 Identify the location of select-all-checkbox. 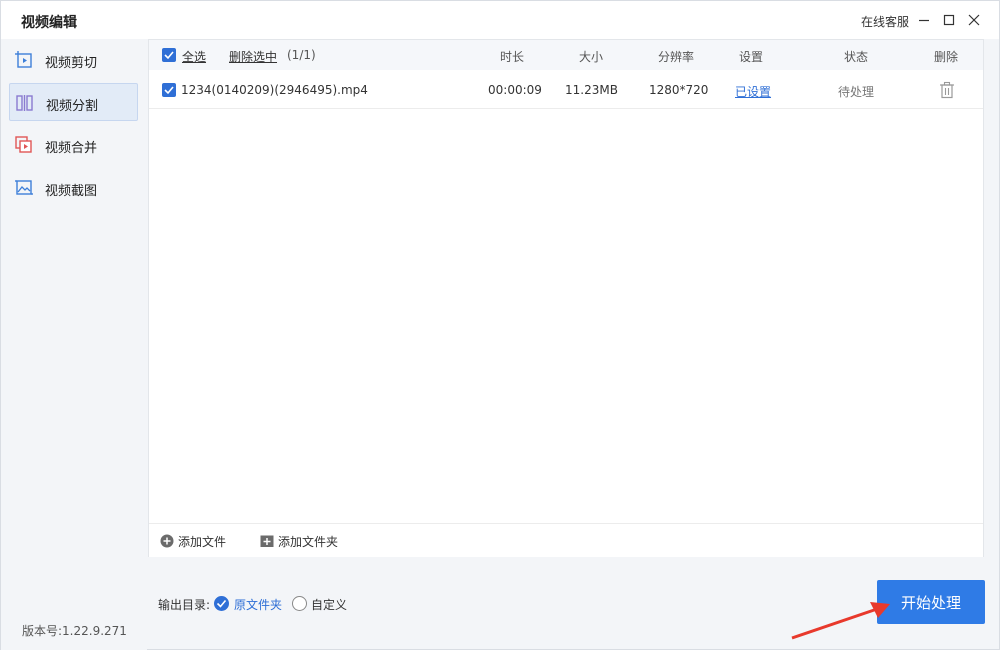
(169, 55).